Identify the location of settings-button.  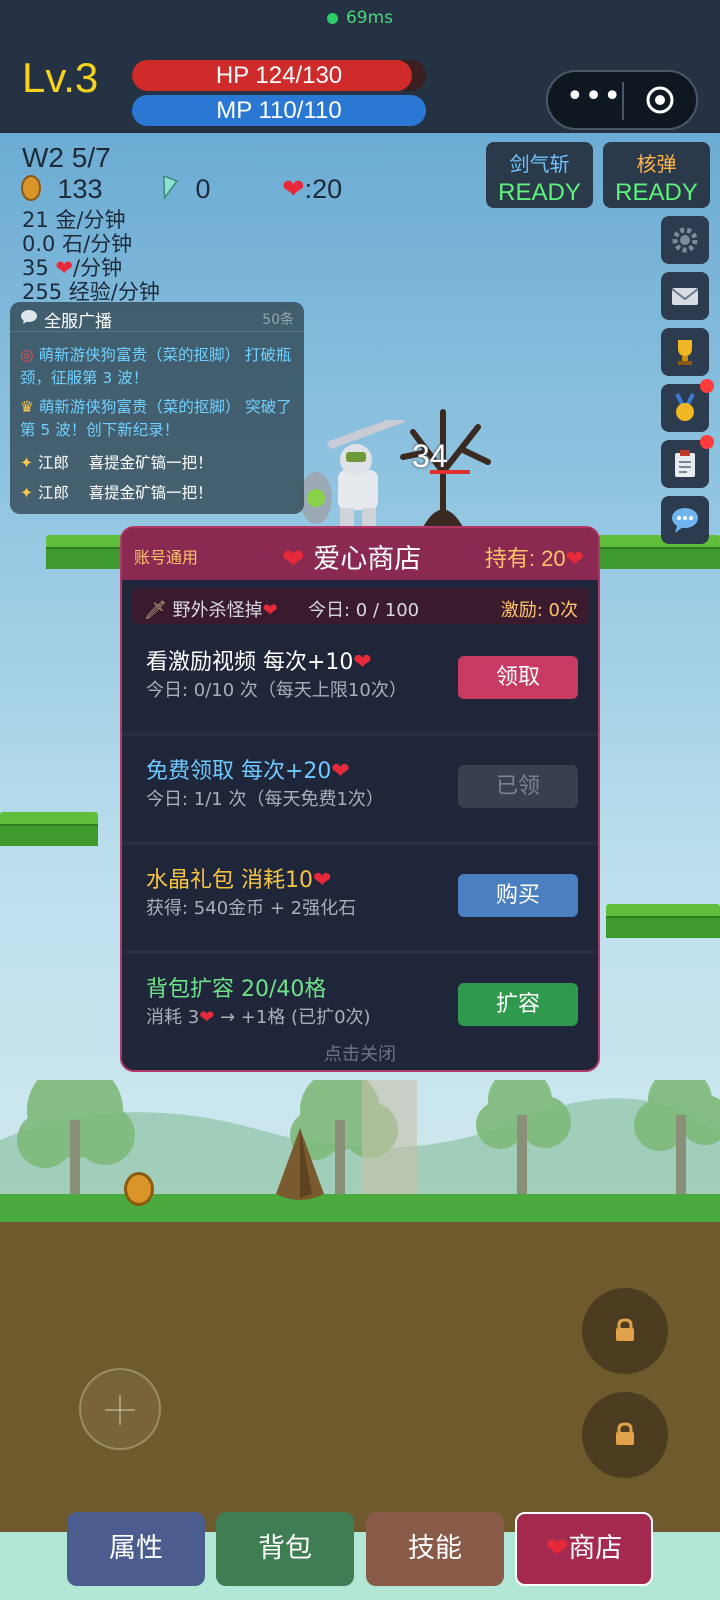
(685, 240).